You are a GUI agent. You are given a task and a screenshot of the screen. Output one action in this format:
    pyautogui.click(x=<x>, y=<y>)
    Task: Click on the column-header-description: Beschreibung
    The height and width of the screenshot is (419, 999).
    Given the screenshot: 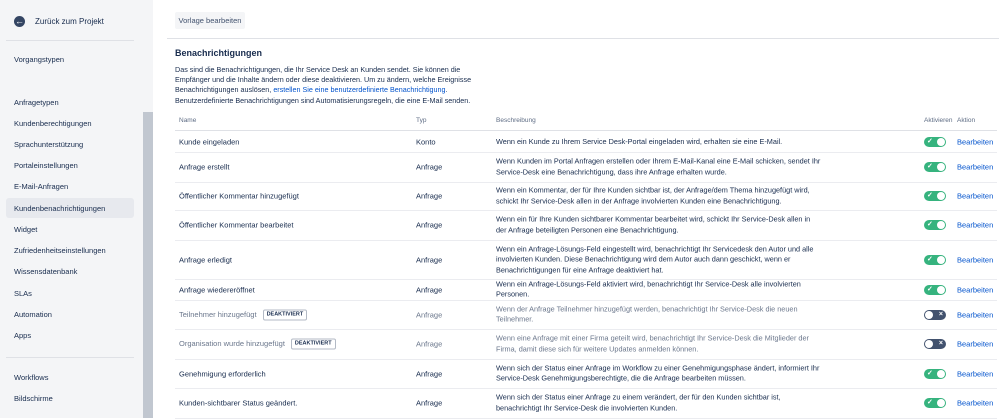 What is the action you would take?
    pyautogui.click(x=516, y=120)
    